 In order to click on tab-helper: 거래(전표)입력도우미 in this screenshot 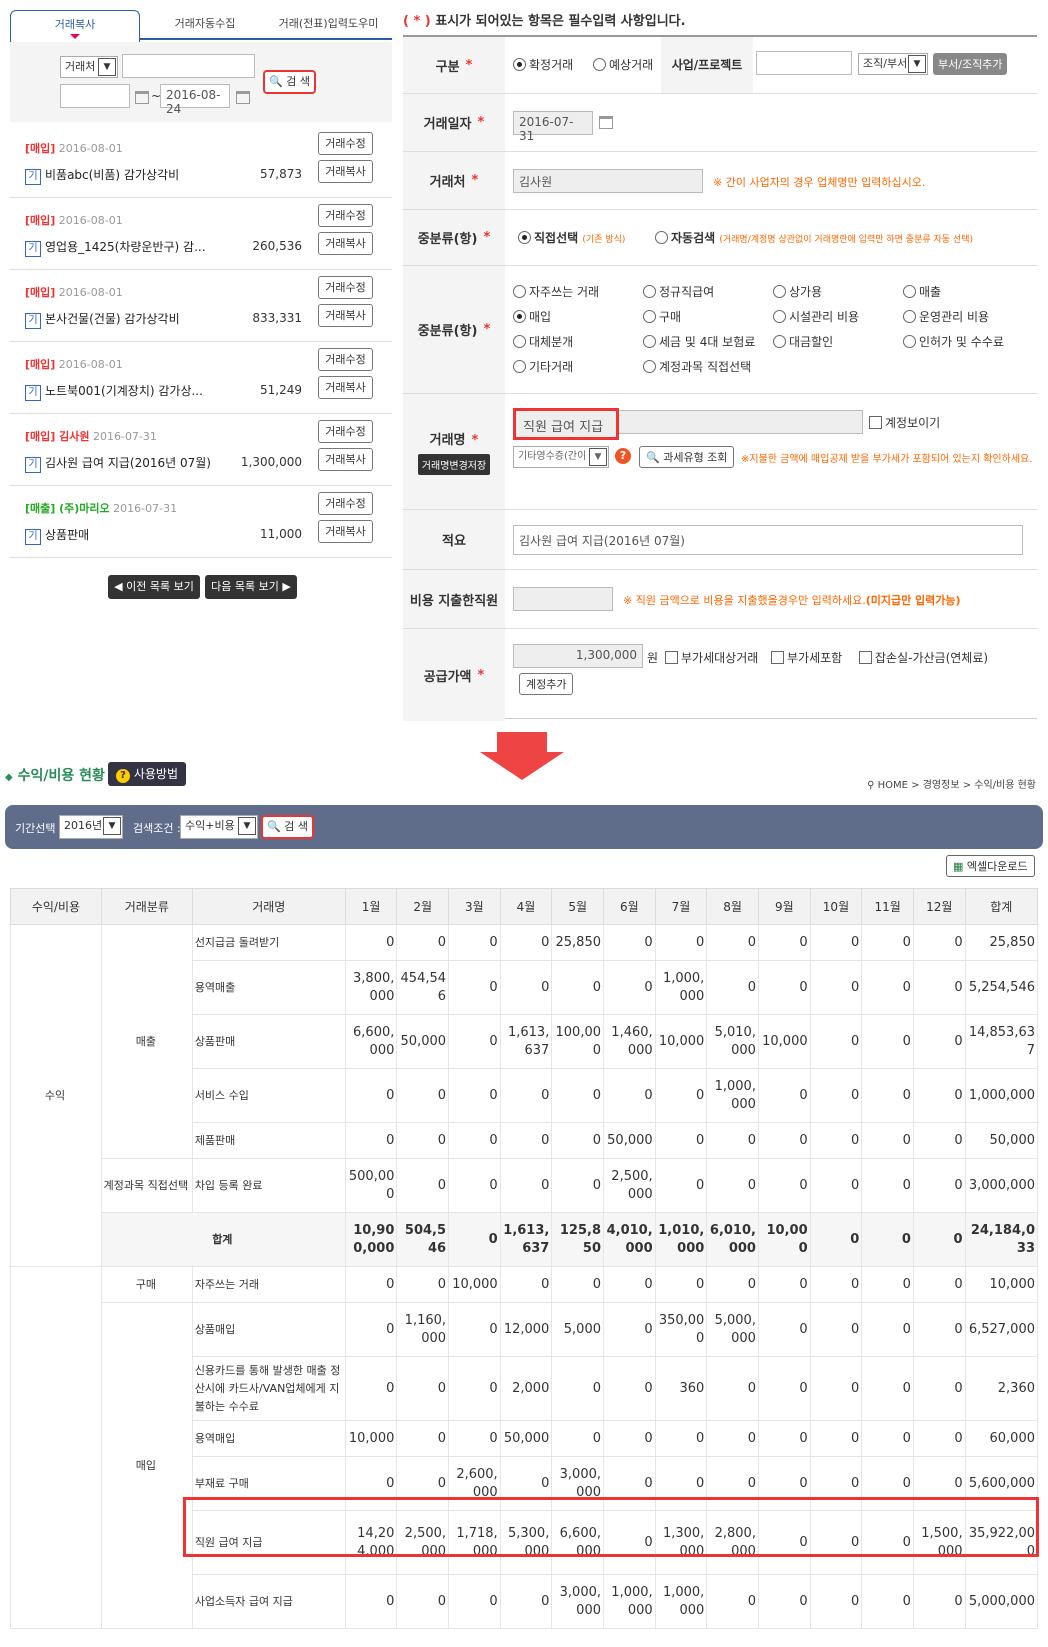, I will do `click(328, 25)`.